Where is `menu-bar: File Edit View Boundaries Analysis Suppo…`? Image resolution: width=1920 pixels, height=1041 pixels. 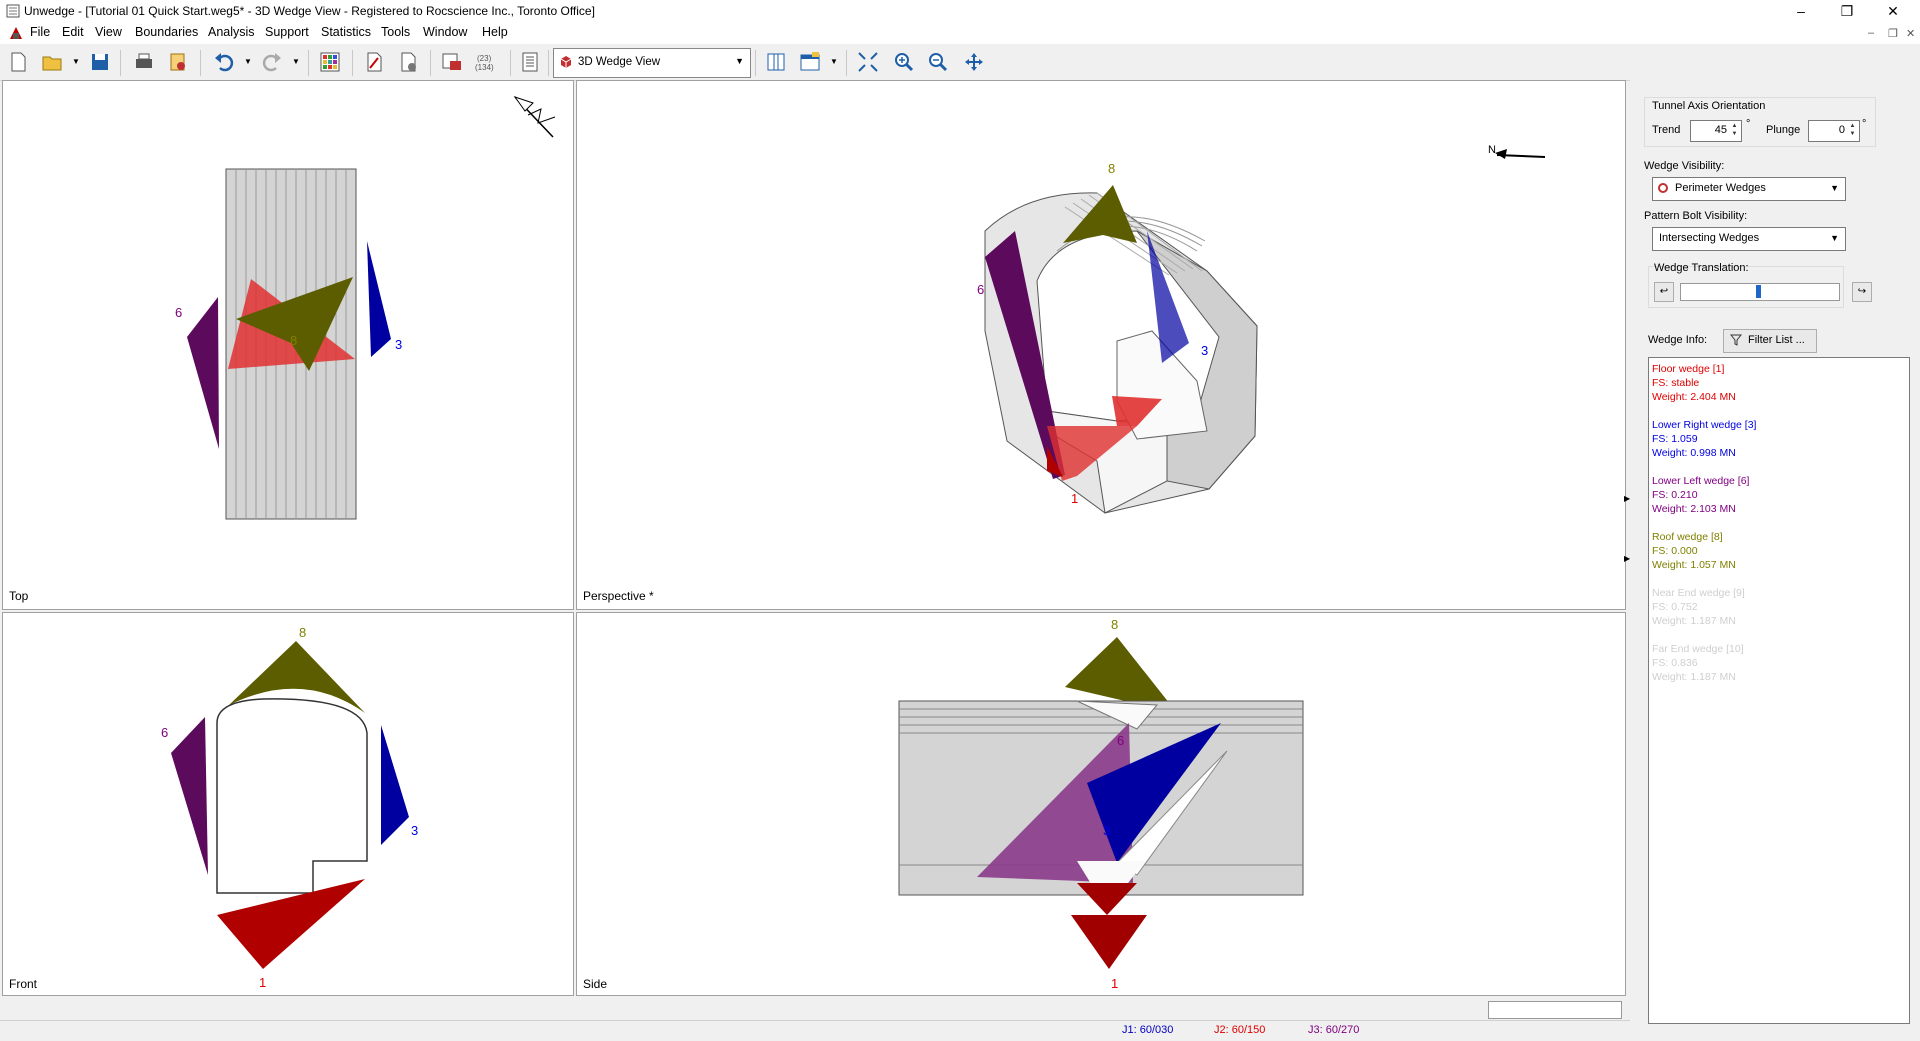 menu-bar: File Edit View Boundaries Analysis Suppo… is located at coordinates (960, 33).